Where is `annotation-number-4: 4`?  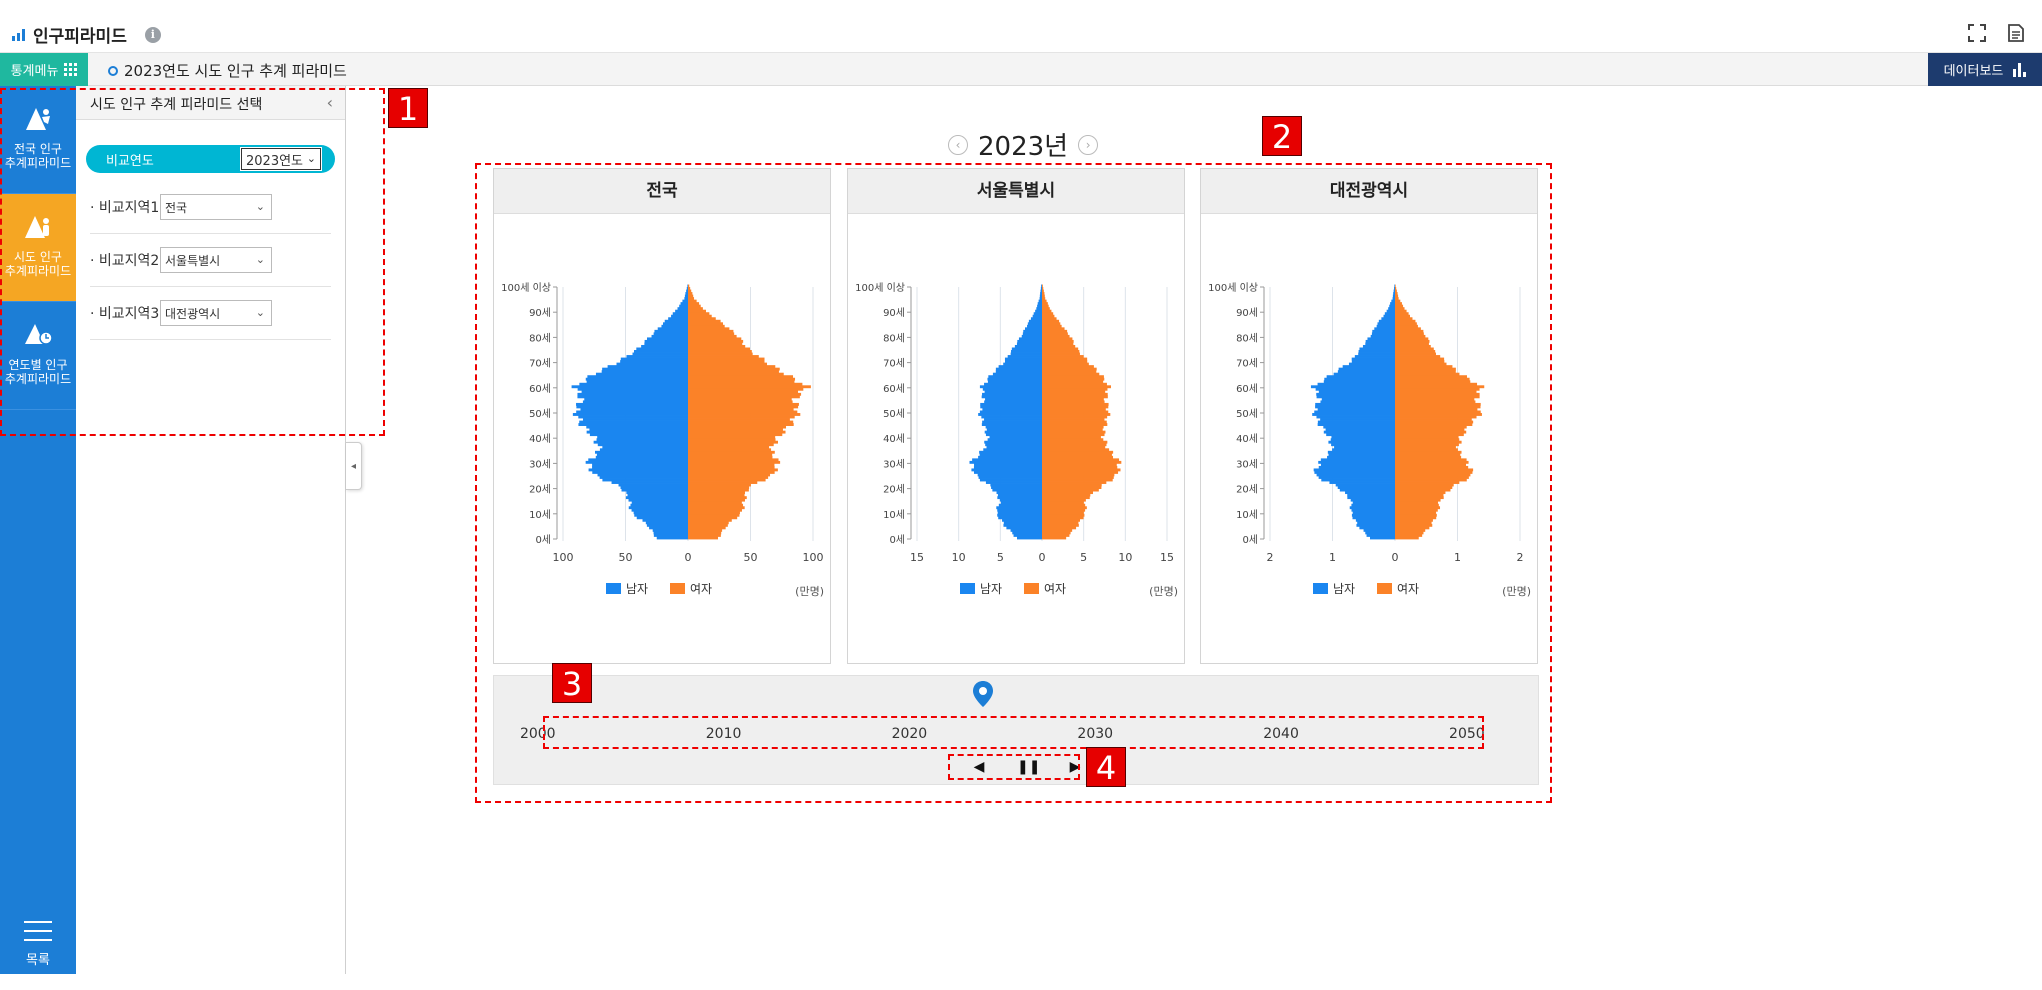
annotation-number-4: 4 is located at coordinates (1106, 767).